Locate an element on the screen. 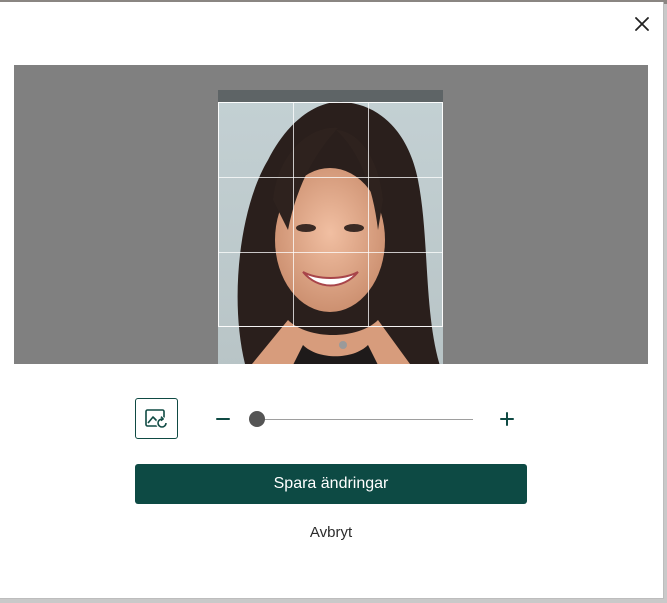 This screenshot has height=603, width=667. minus-icon is located at coordinates (223, 419).